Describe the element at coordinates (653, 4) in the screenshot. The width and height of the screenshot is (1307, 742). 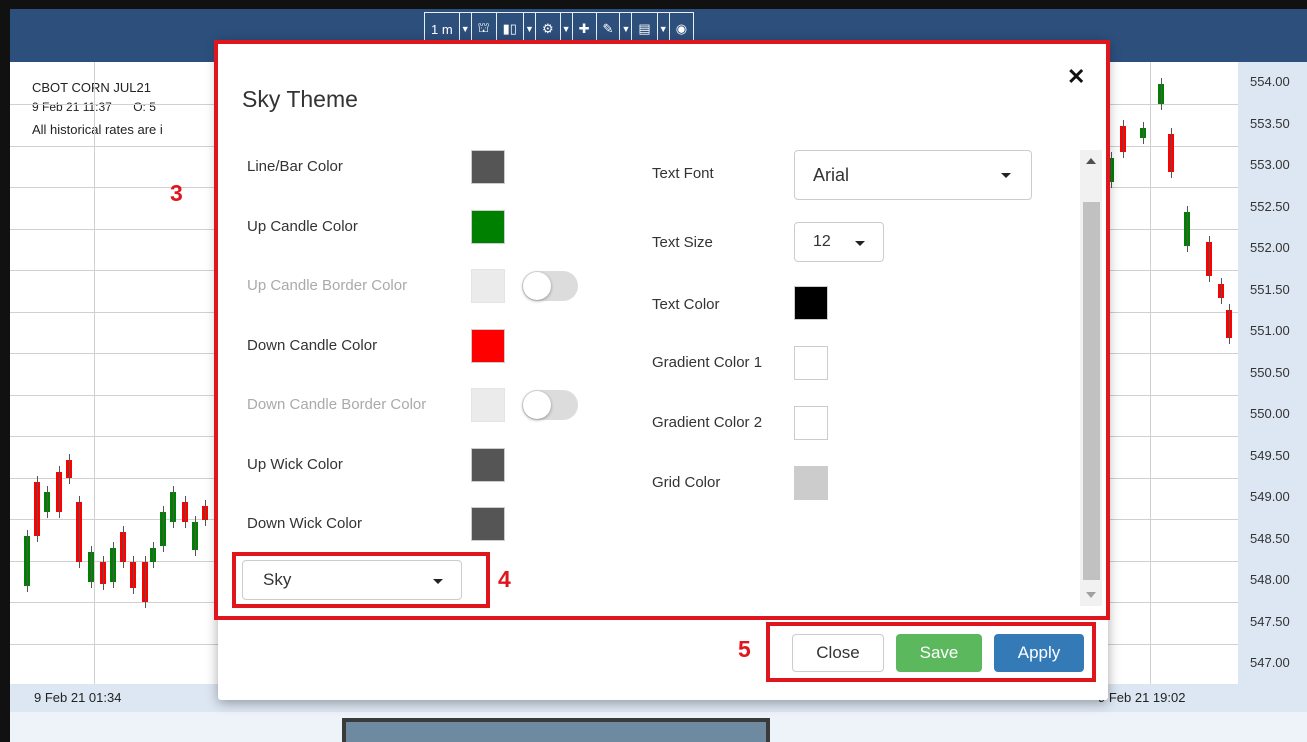
I see `window-top-strip` at that location.